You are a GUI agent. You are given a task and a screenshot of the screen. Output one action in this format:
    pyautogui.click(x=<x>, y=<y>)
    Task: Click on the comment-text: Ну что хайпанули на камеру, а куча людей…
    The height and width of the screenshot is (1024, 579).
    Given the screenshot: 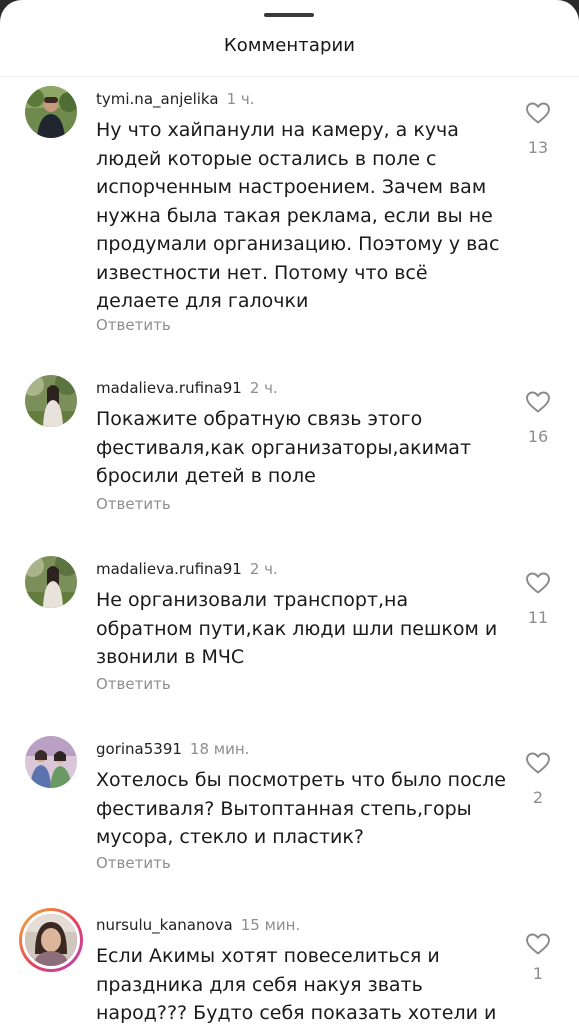 What is the action you would take?
    pyautogui.click(x=298, y=215)
    